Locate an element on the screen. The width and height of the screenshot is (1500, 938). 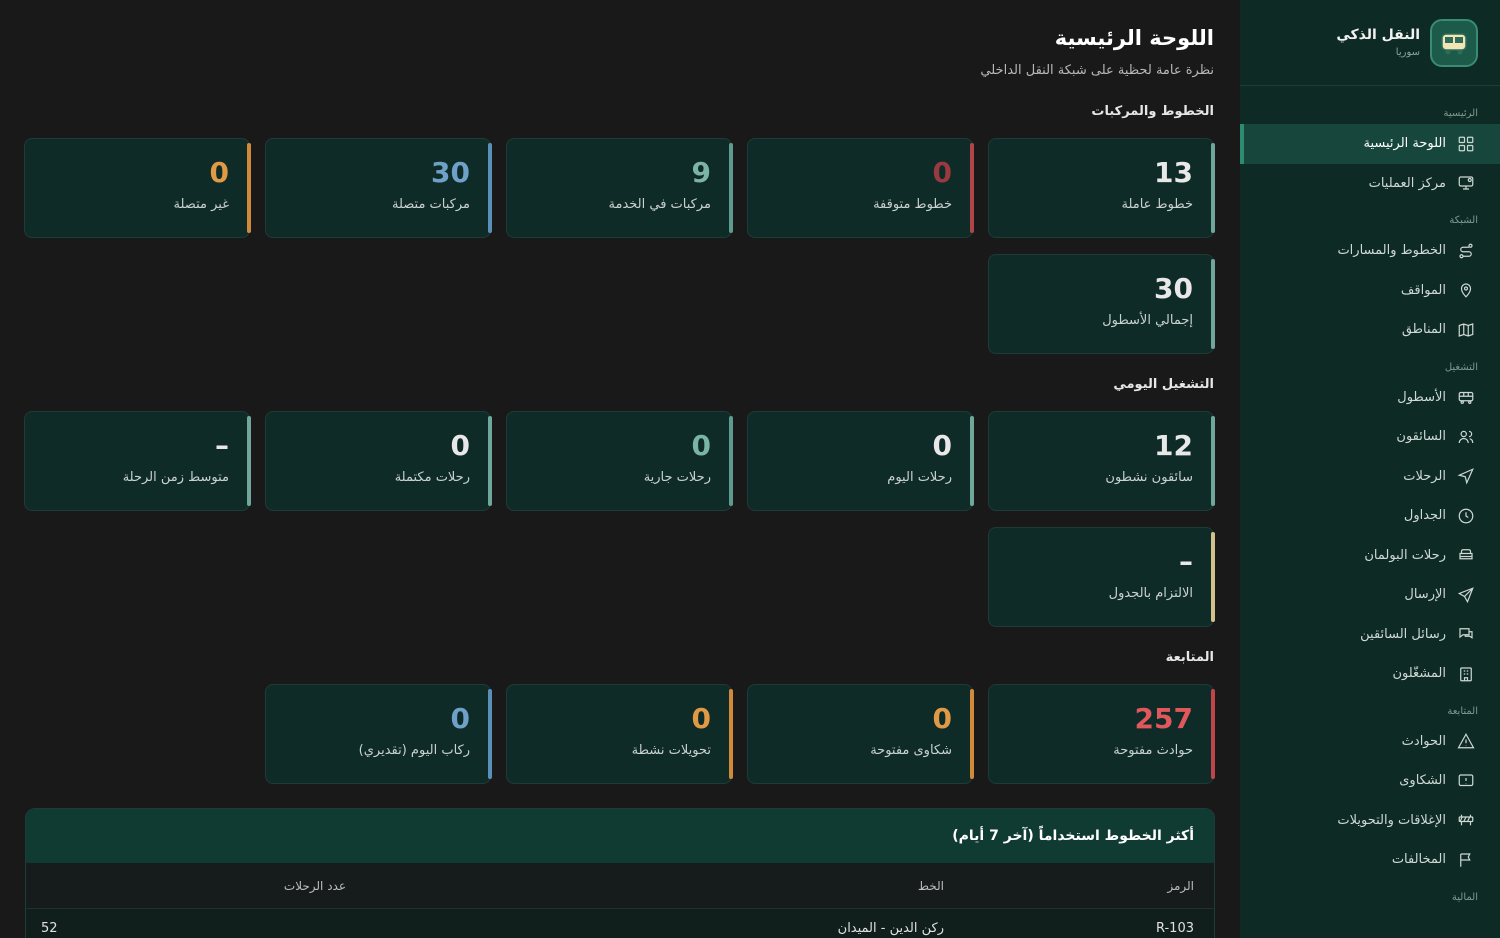
stat-value: 257 is located at coordinates (1163, 718).